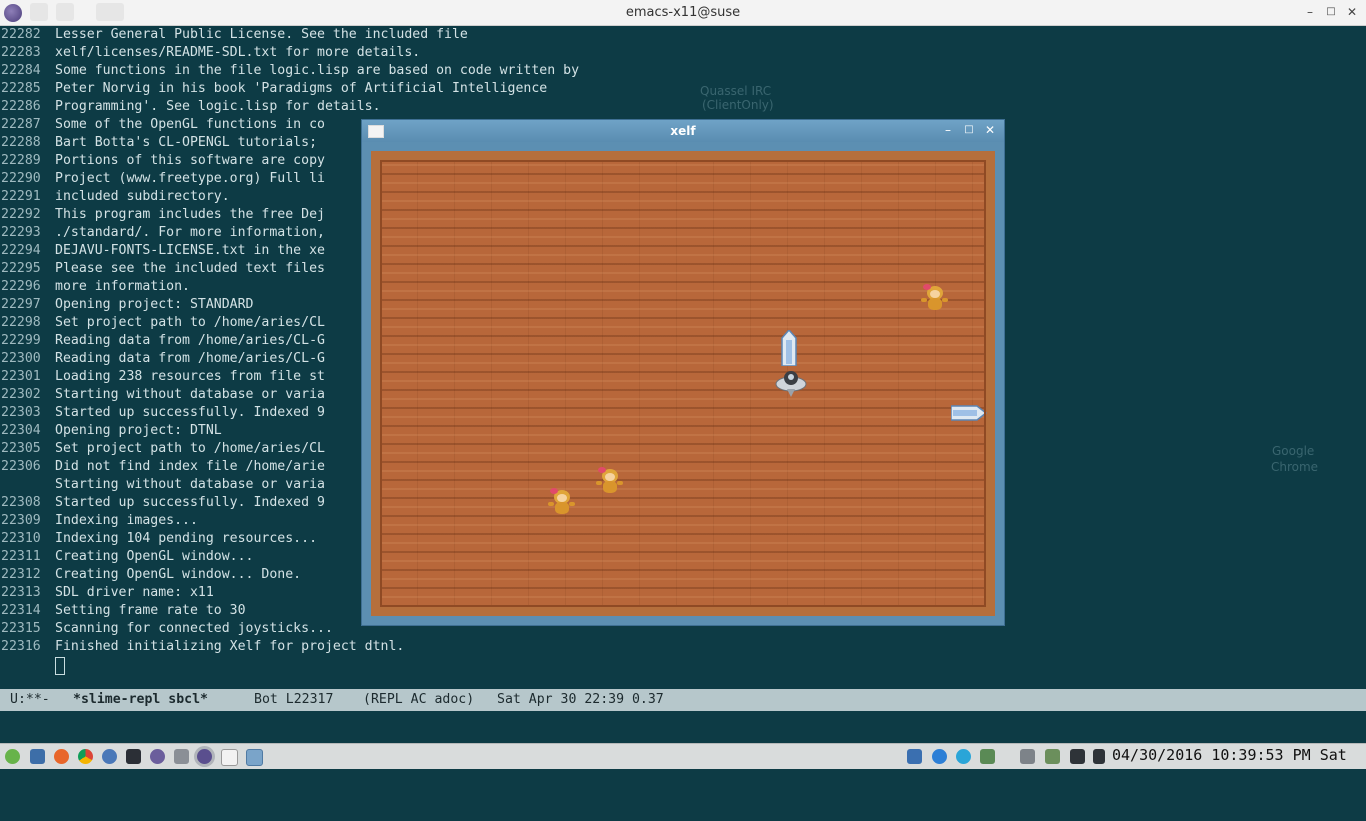 The image size is (1366, 821). What do you see at coordinates (418, 700) in the screenshot?
I see `modeline-modes: (REPL AC adoc)` at bounding box center [418, 700].